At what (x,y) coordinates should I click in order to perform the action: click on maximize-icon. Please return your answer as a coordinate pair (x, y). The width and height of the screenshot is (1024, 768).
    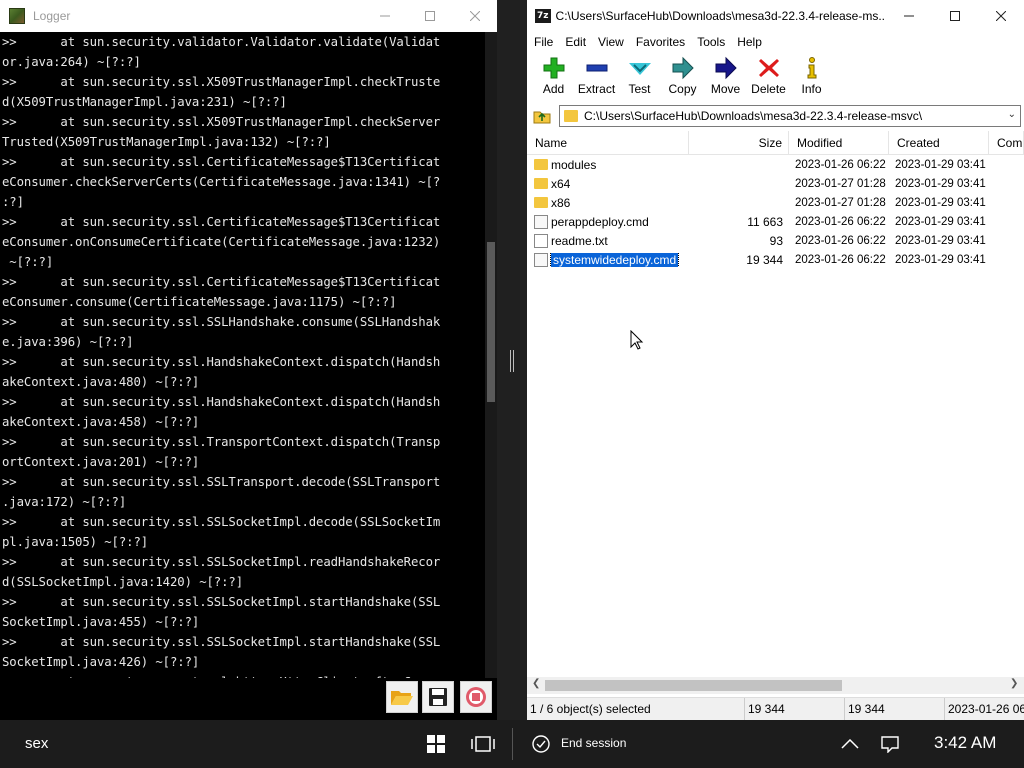
    Looking at the image, I should click on (955, 16).